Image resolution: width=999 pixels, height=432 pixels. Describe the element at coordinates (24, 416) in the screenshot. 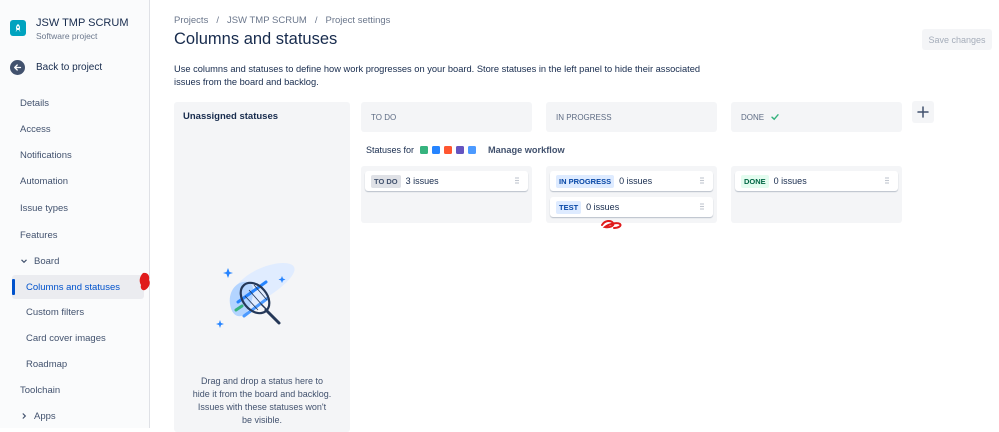

I see `chevron-right-icon` at that location.